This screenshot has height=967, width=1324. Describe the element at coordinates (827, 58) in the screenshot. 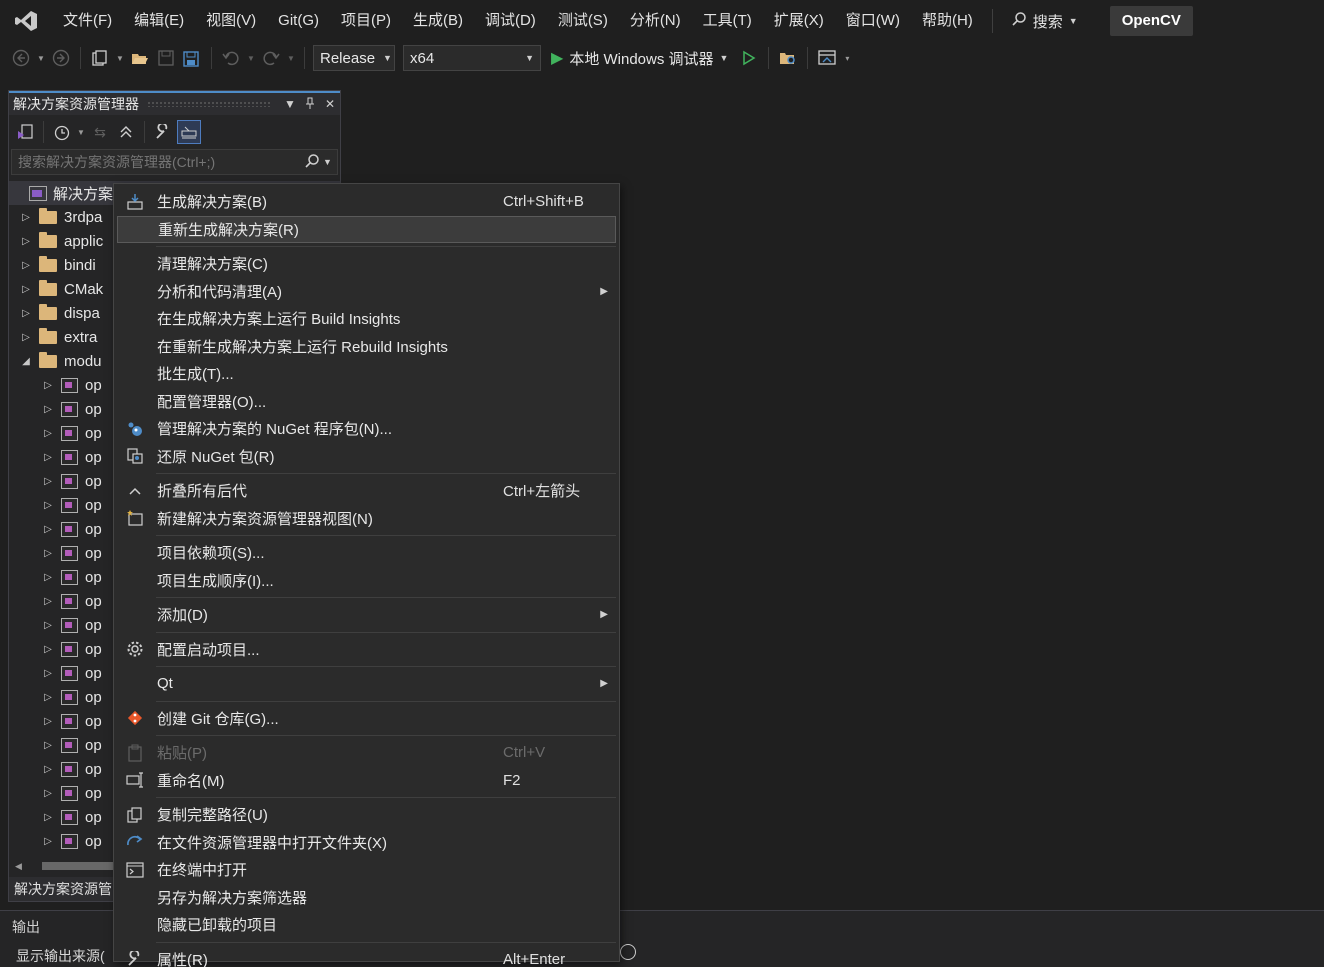

I see `browser-link-icon` at that location.